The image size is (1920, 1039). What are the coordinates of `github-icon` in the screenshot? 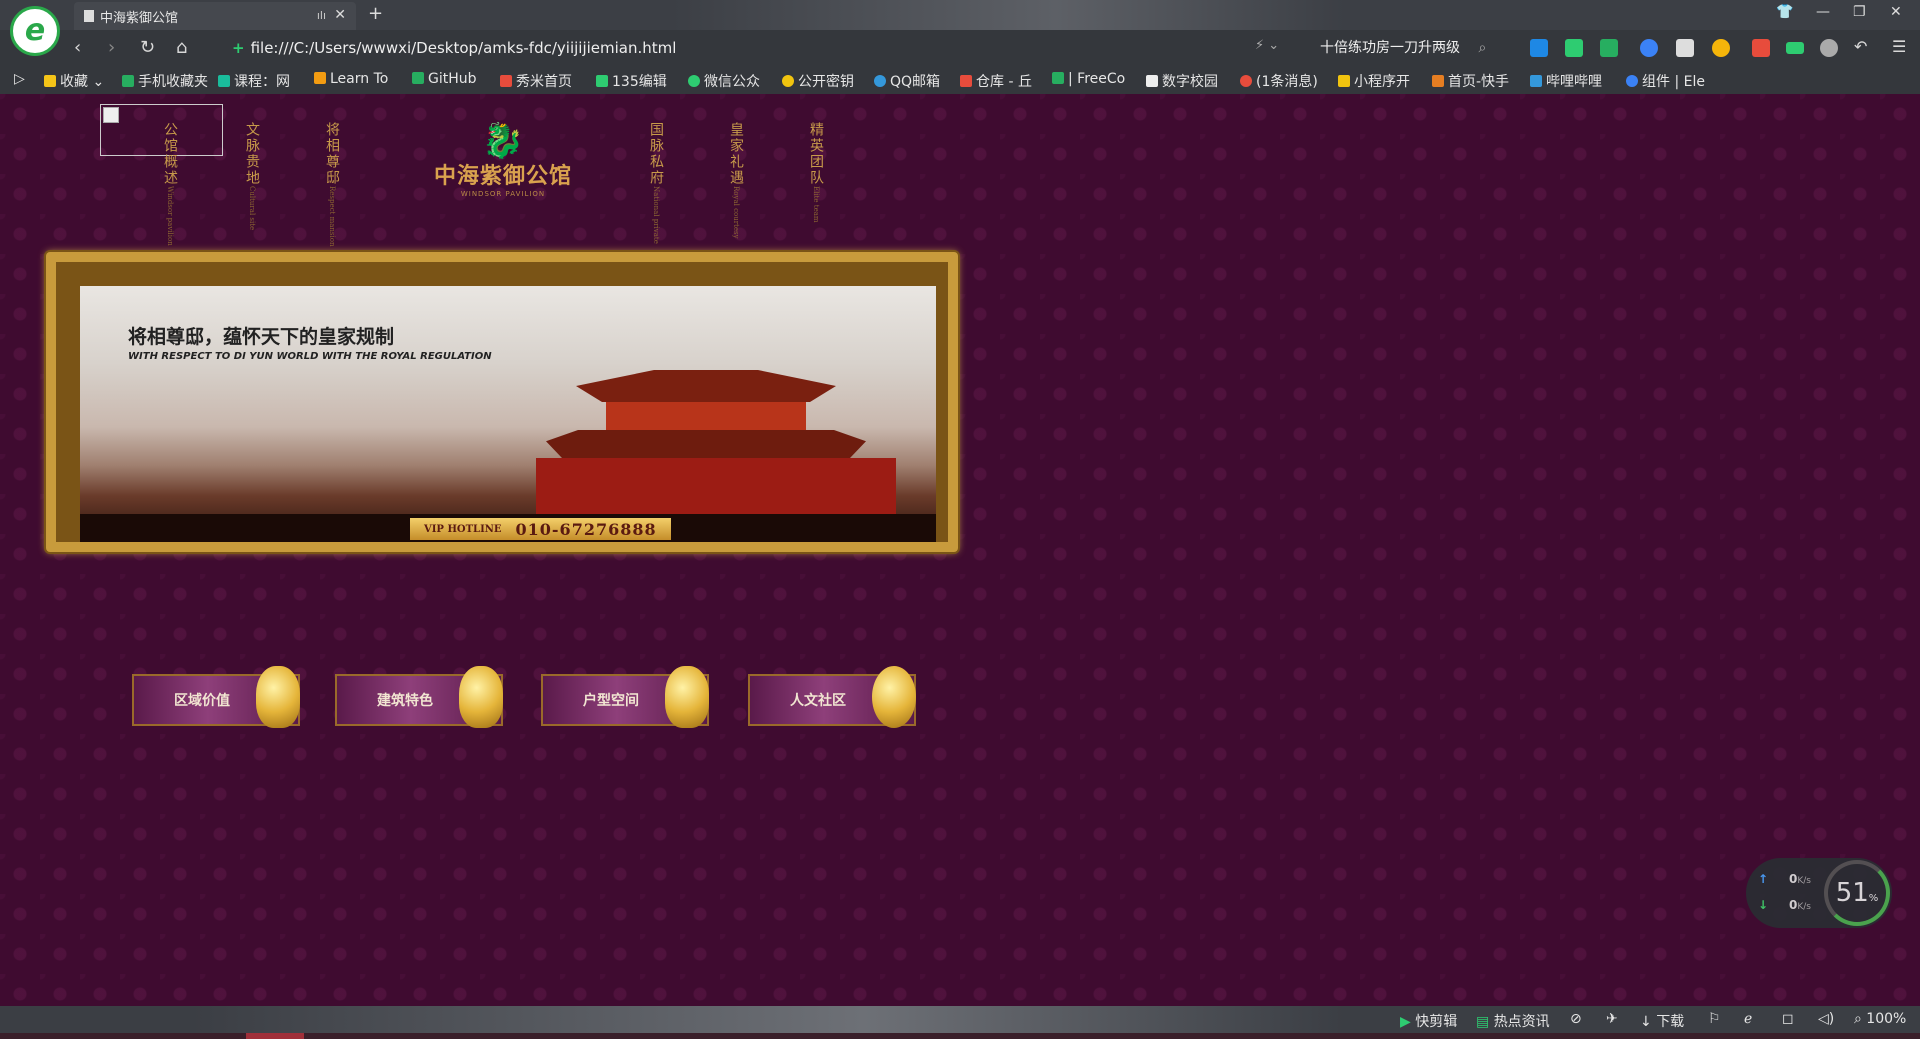 It's located at (418, 78).